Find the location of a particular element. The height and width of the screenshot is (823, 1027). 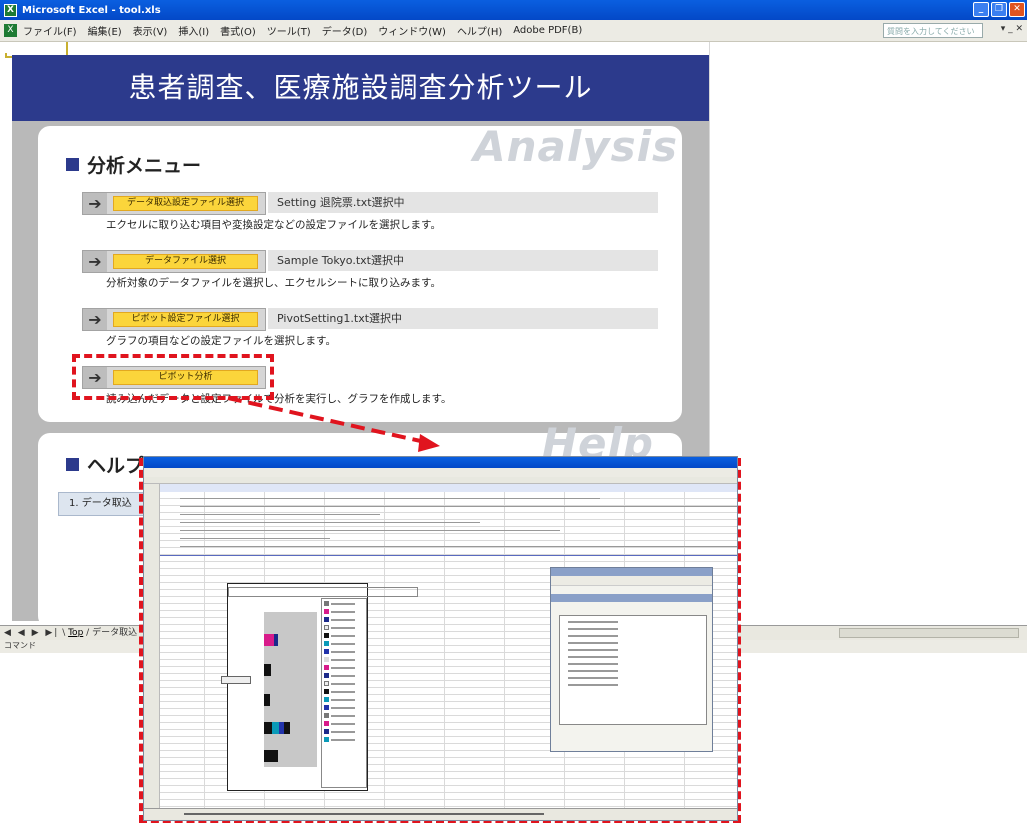

status-text: Setting 退院票.txt選択中 is located at coordinates (463, 202).